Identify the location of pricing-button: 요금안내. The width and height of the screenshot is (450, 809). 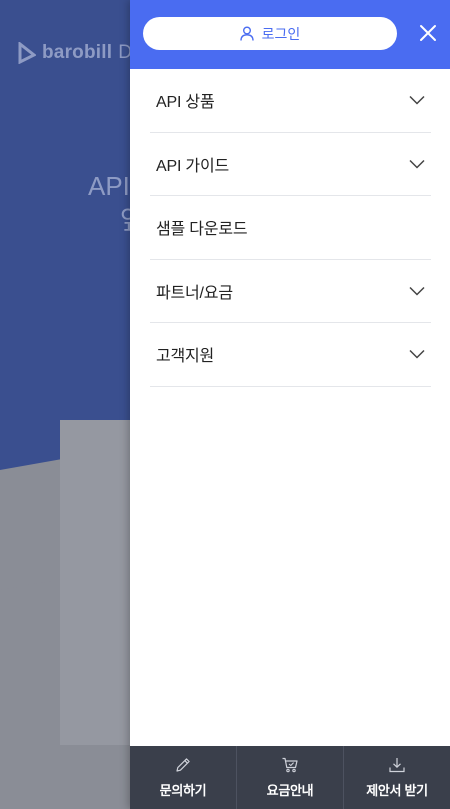
(290, 777).